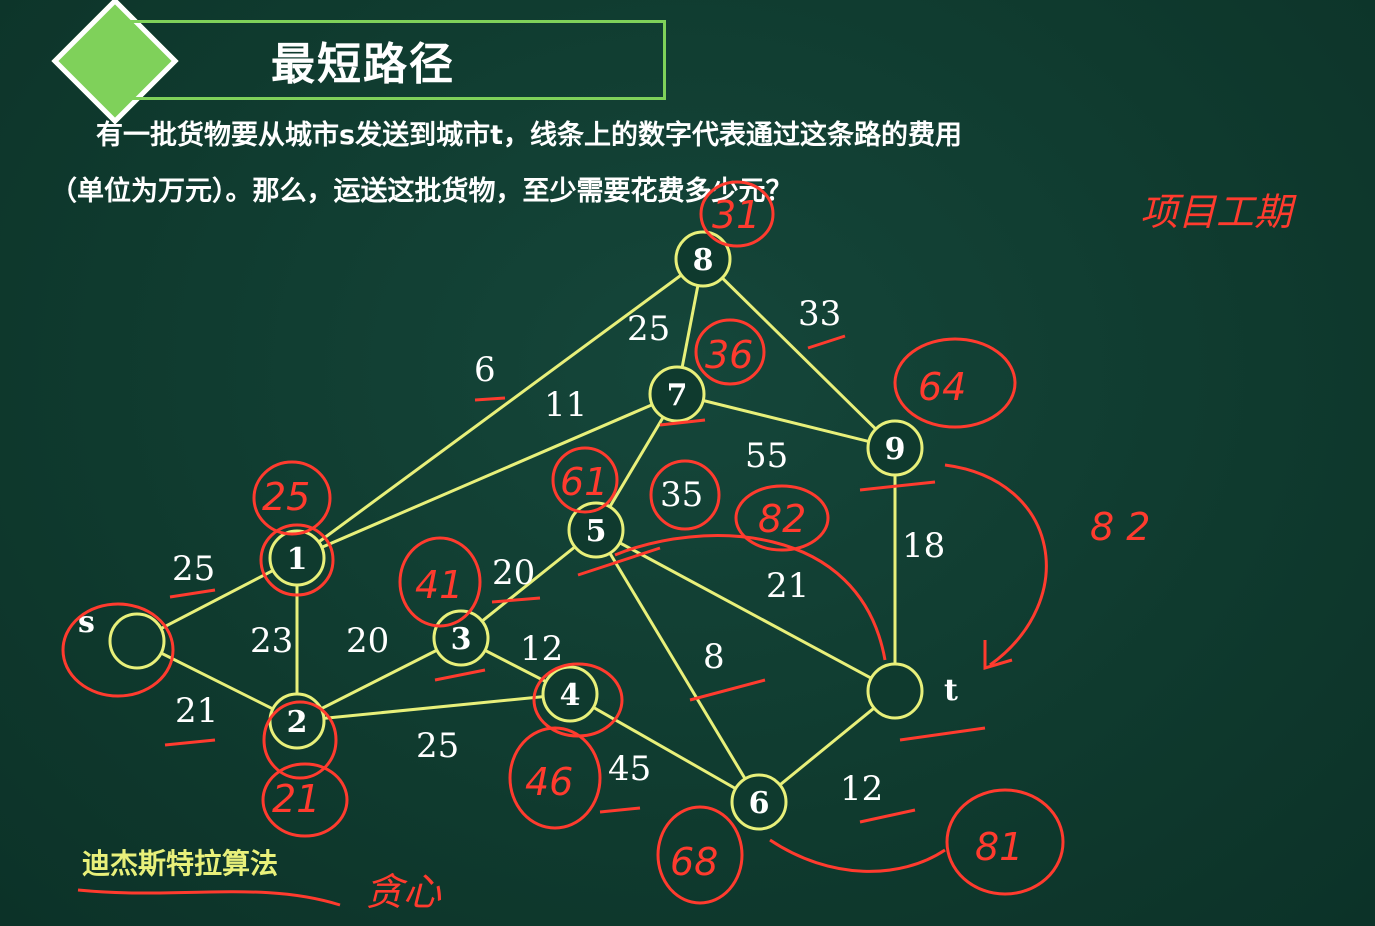  Describe the element at coordinates (942, 387) in the screenshot. I see `annotation-num-64: 64` at that location.